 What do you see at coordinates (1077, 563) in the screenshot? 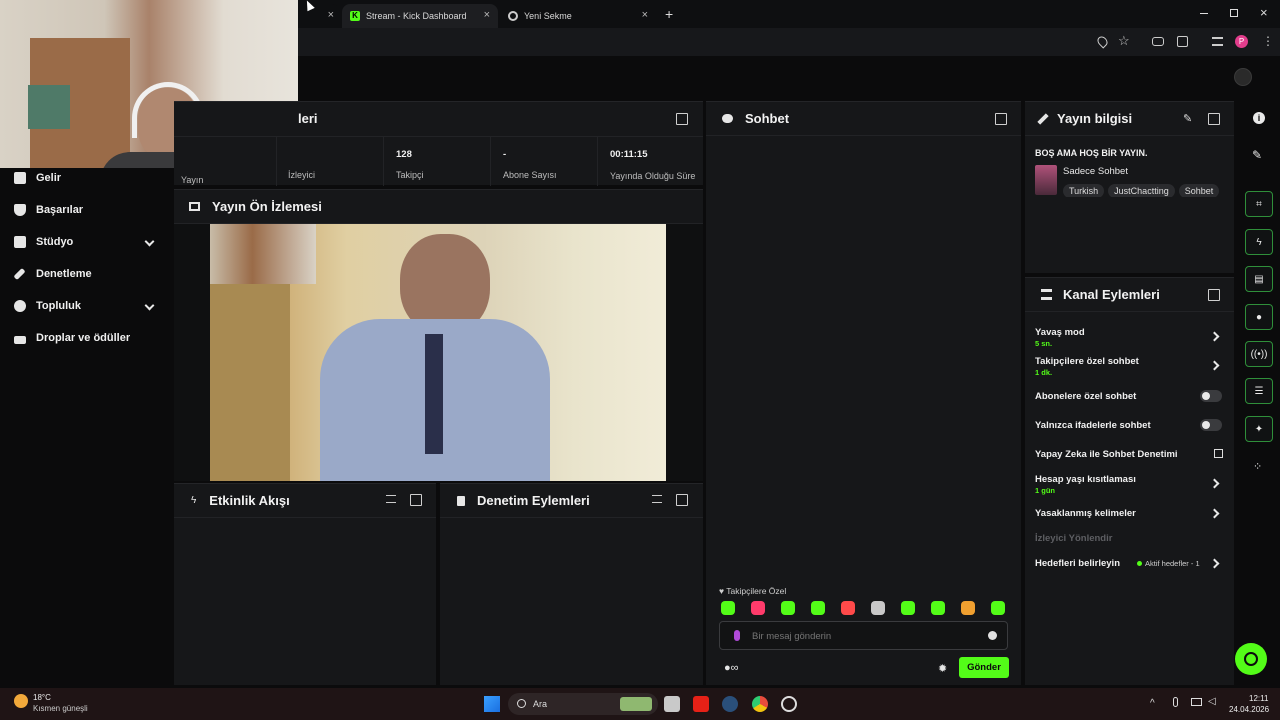
I see `action-set-goals: Hedefleri belirleyin` at bounding box center [1077, 563].